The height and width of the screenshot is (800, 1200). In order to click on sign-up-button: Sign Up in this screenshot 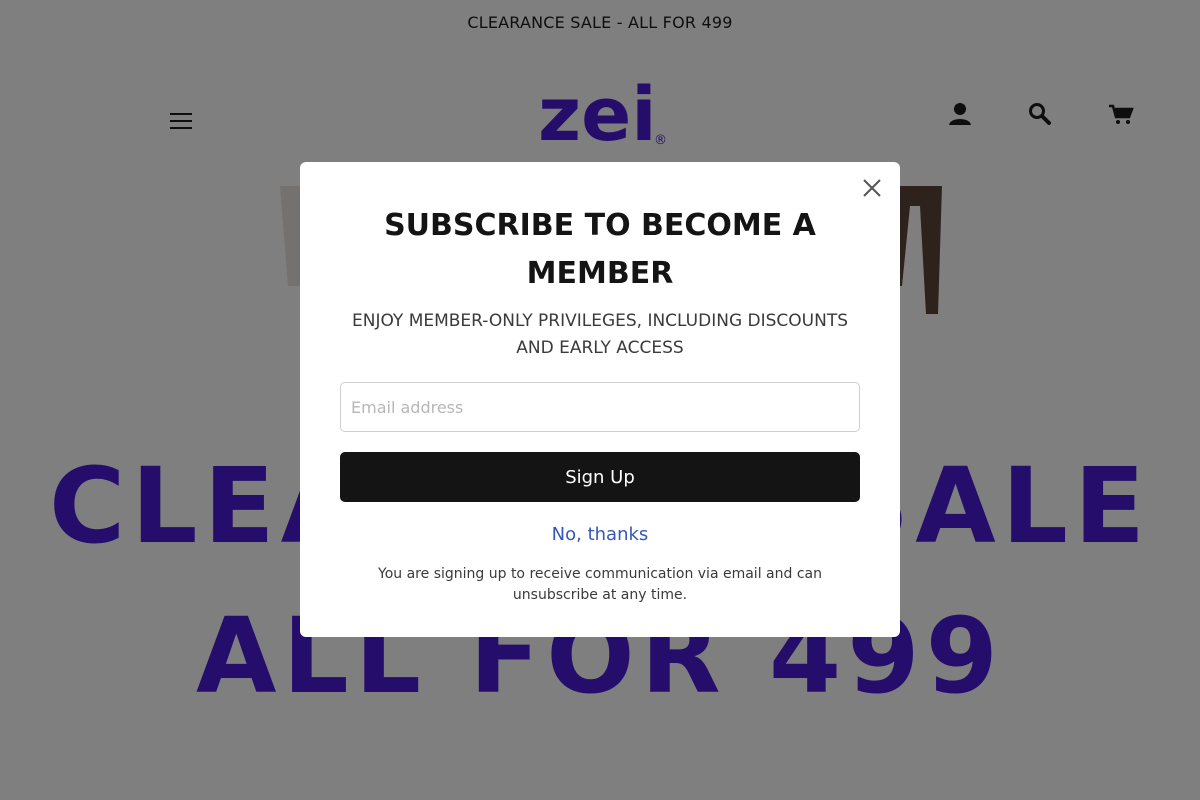, I will do `click(600, 477)`.